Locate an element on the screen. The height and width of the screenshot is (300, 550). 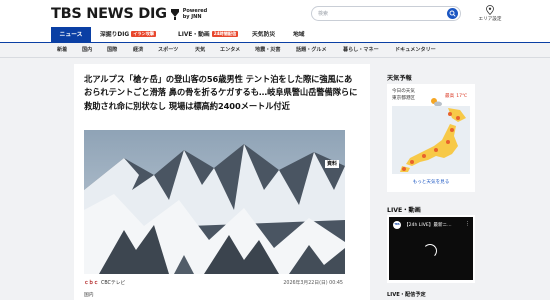
gnav-tab-deep-dig: 深掘りDIG イラン攻撃 is located at coordinates (128, 35).